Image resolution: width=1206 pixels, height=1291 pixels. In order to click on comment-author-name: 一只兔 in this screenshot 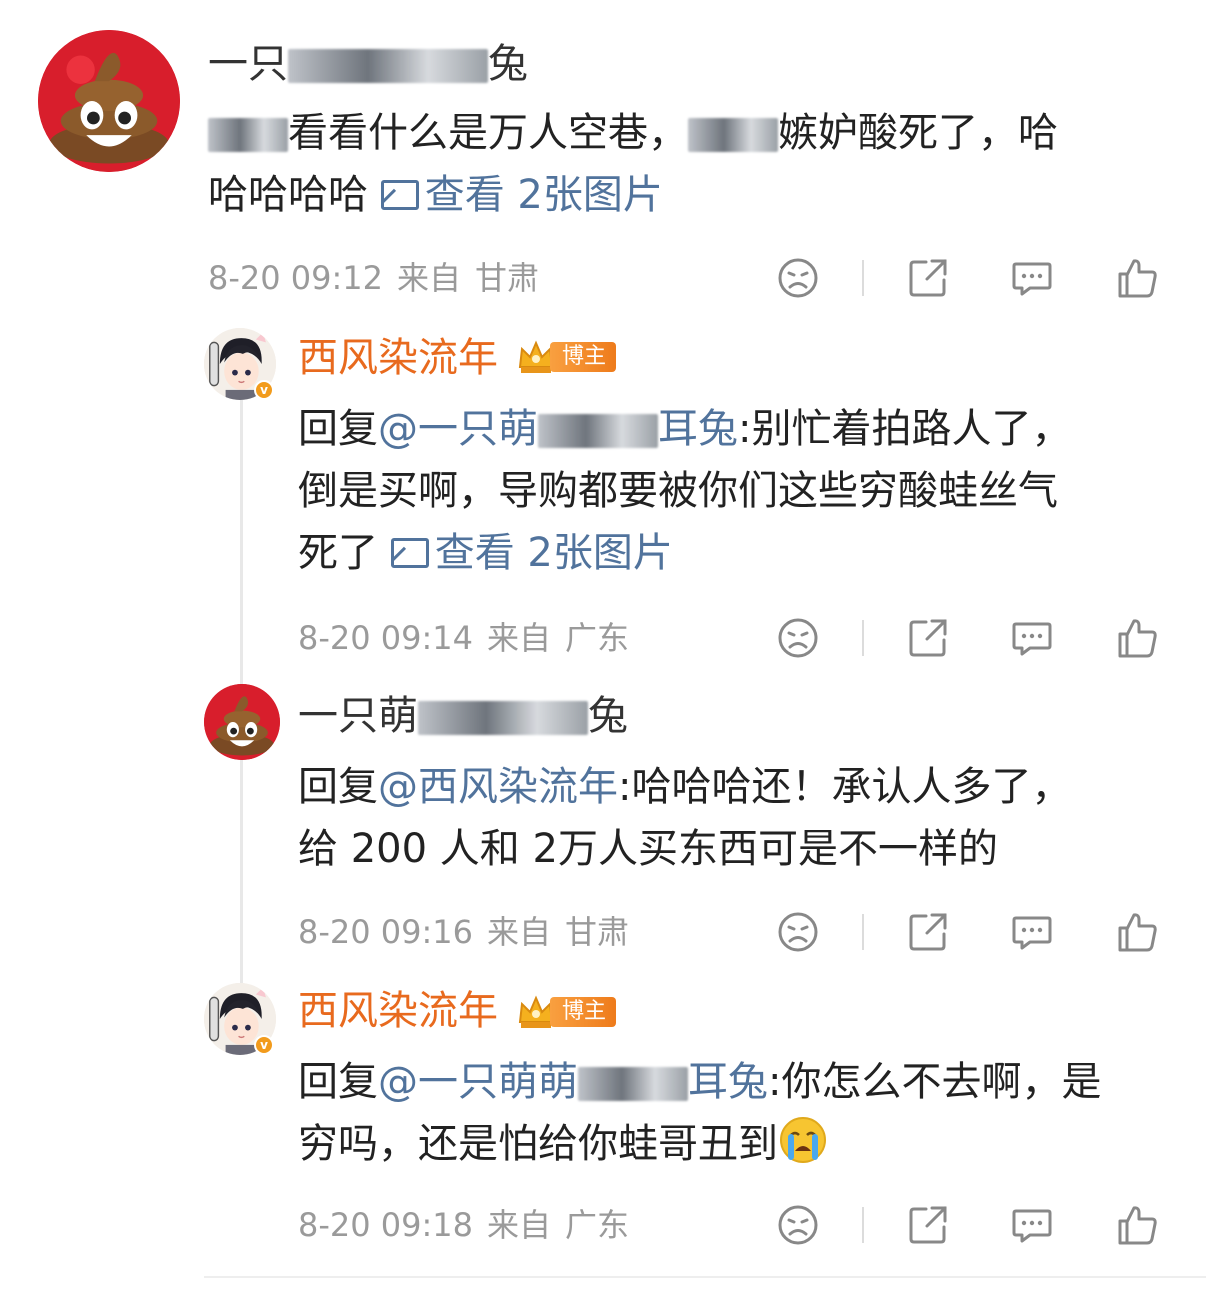, I will do `click(368, 64)`.